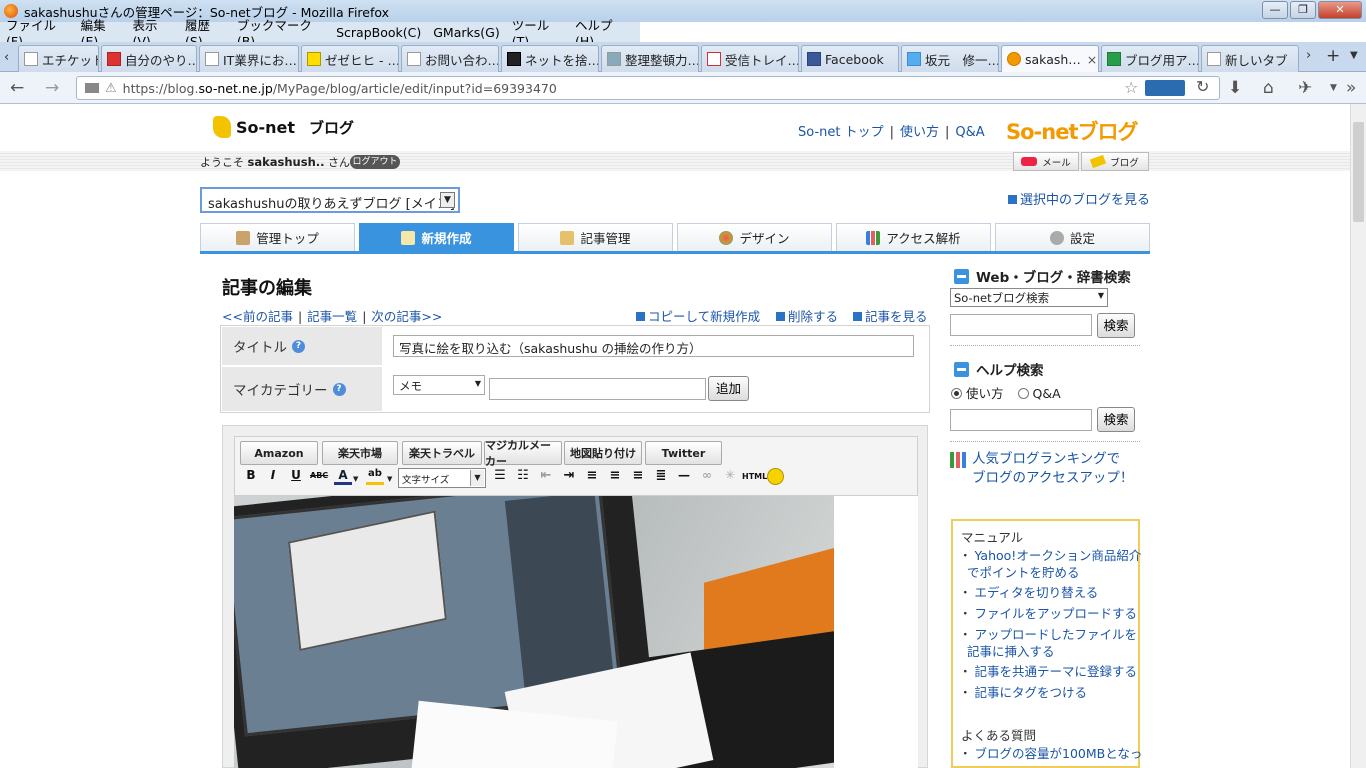 This screenshot has width=1366, height=768. I want to click on italic-button: I, so click(273, 475).